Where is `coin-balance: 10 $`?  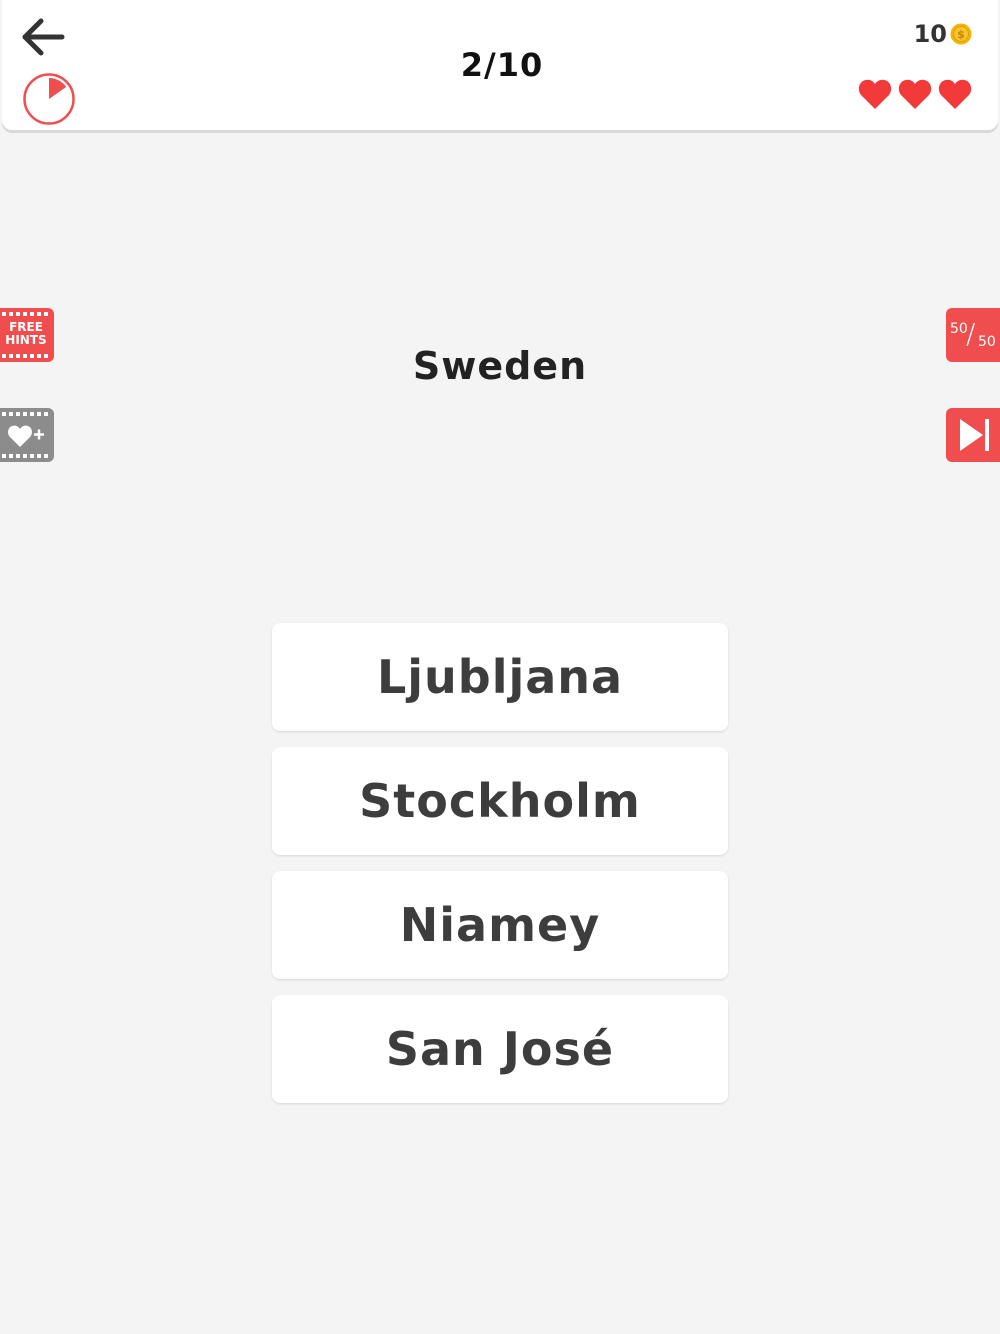
coin-balance: 10 $ is located at coordinates (943, 34).